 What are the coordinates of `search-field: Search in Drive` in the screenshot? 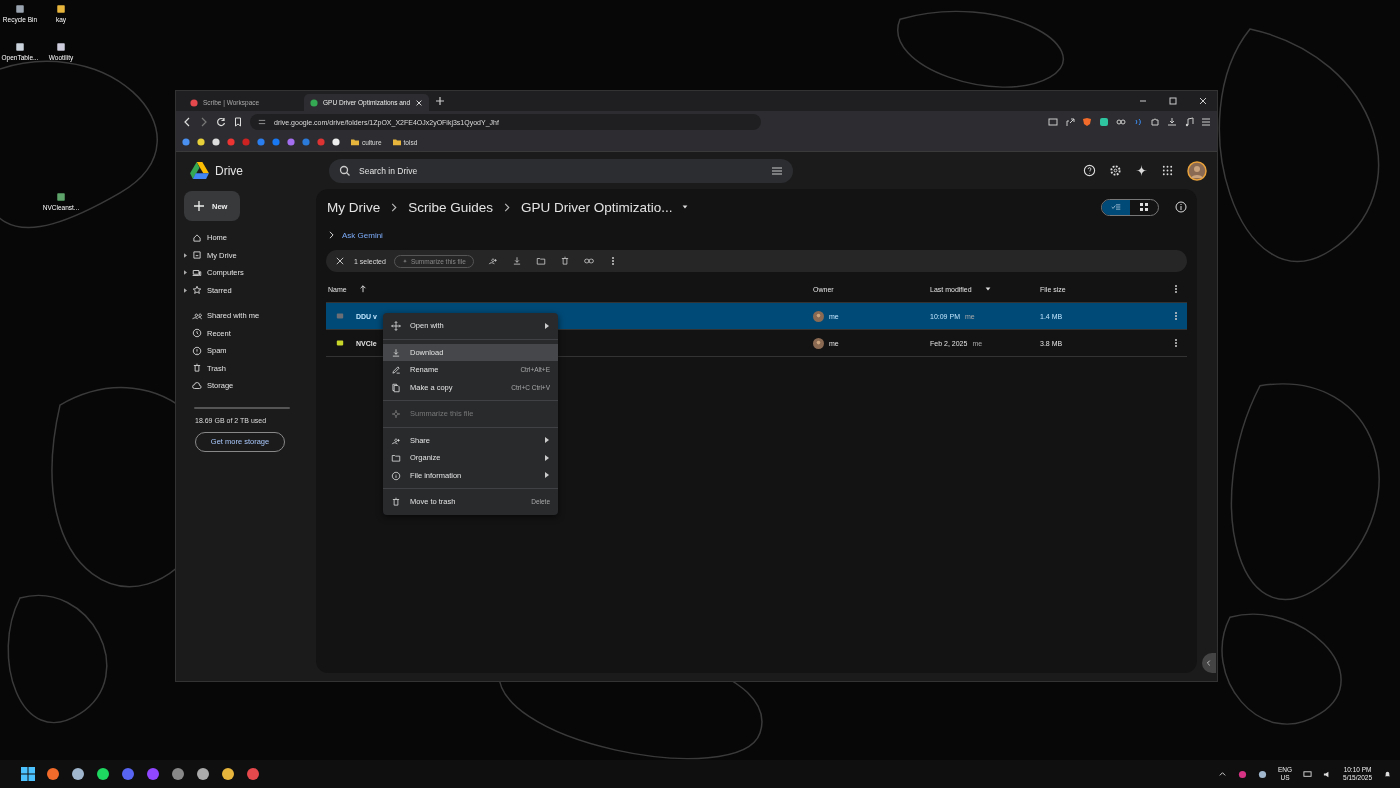 It's located at (561, 170).